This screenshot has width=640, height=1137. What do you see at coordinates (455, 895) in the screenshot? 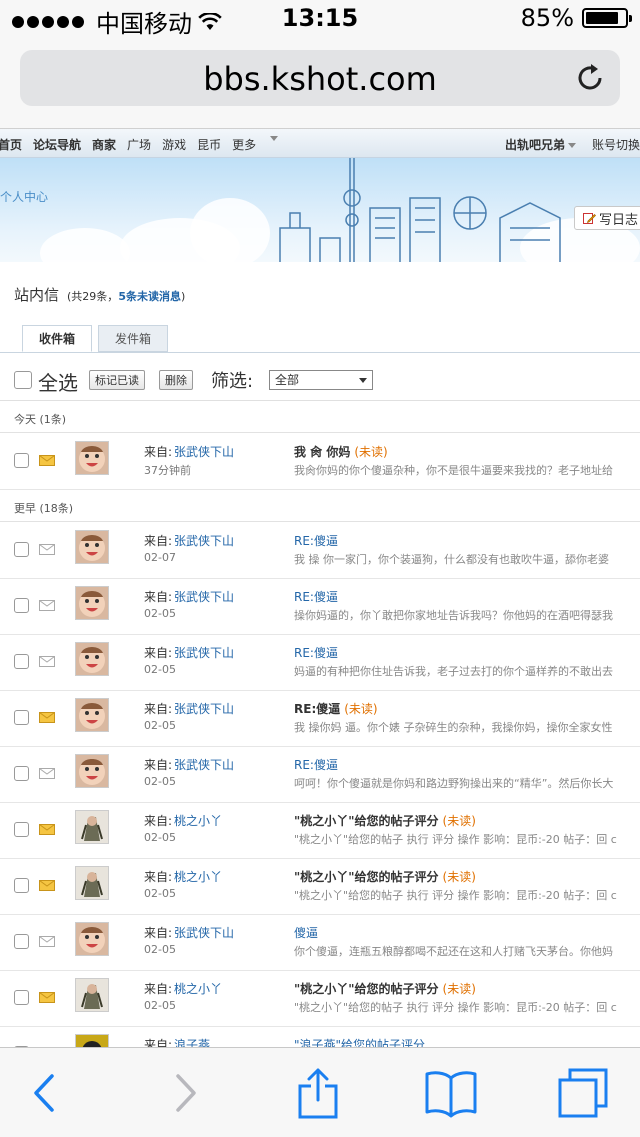
I see `message-snippet: "桃之小丫"给您的帖子 执行 评分 操作 影响：昆币:-20 帖子：回 c` at bounding box center [455, 895].